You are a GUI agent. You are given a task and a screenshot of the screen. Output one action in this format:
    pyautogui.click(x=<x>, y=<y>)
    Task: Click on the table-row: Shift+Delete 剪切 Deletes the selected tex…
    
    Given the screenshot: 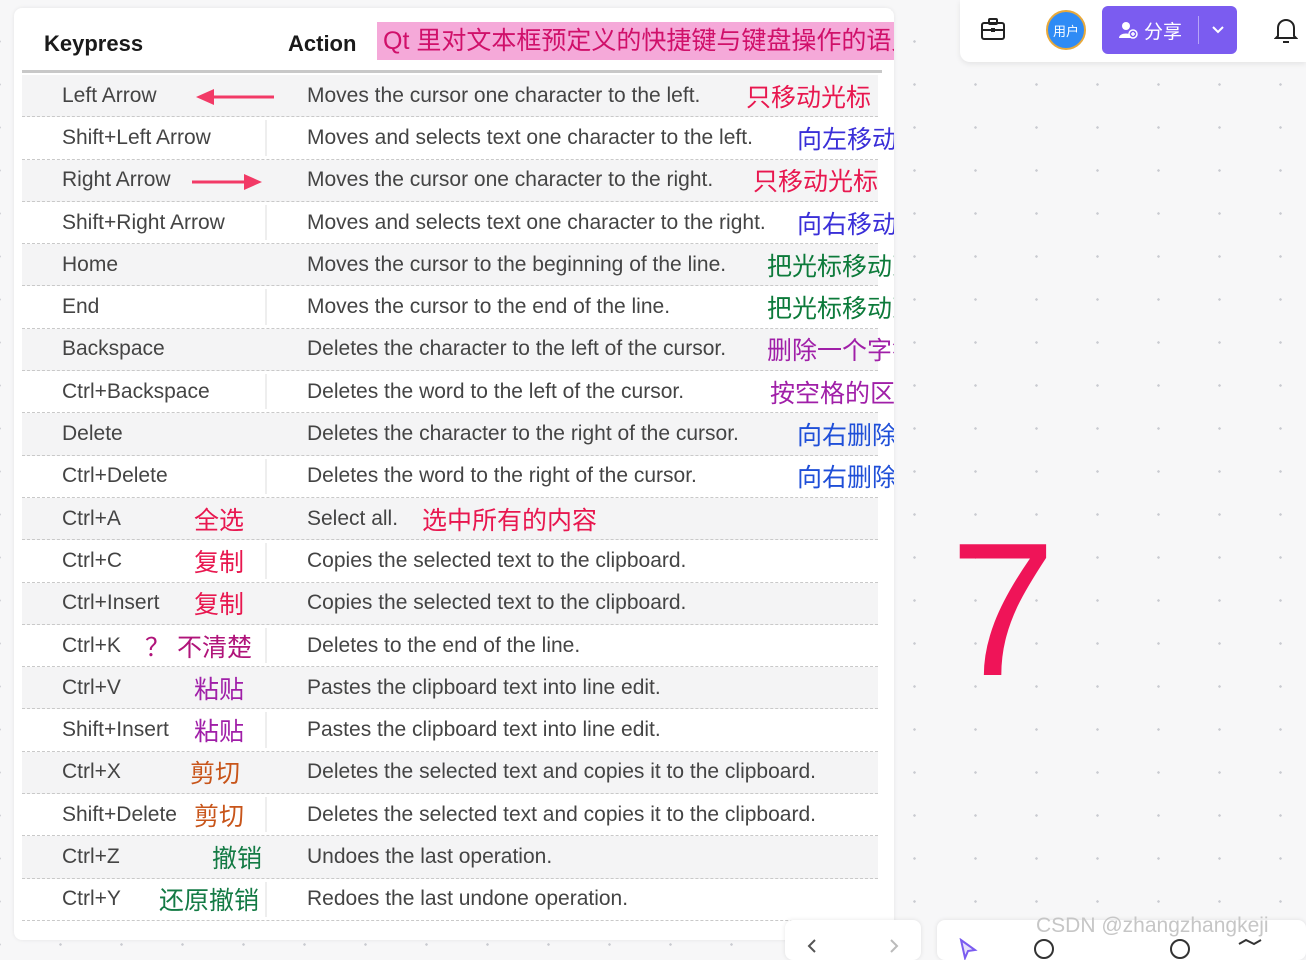 What is the action you would take?
    pyautogui.click(x=450, y=815)
    